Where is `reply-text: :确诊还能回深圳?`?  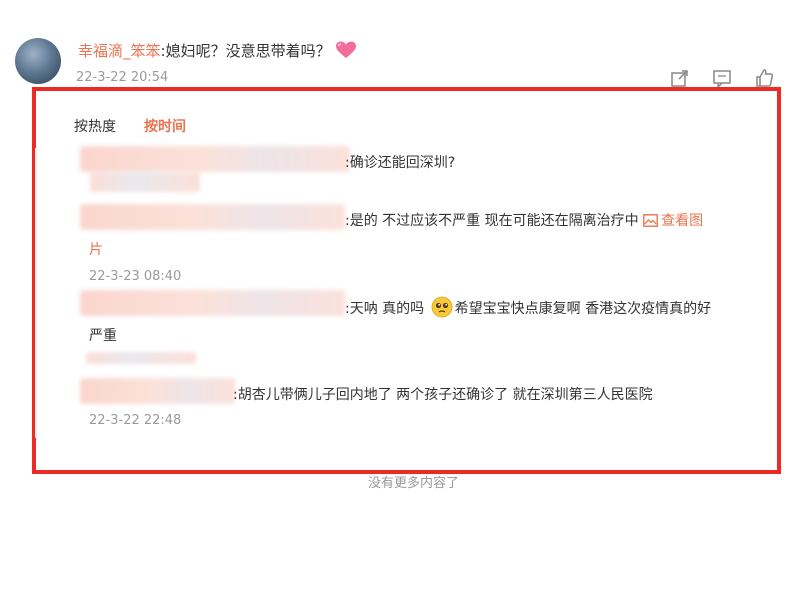 reply-text: :确诊还能回深圳? is located at coordinates (400, 163).